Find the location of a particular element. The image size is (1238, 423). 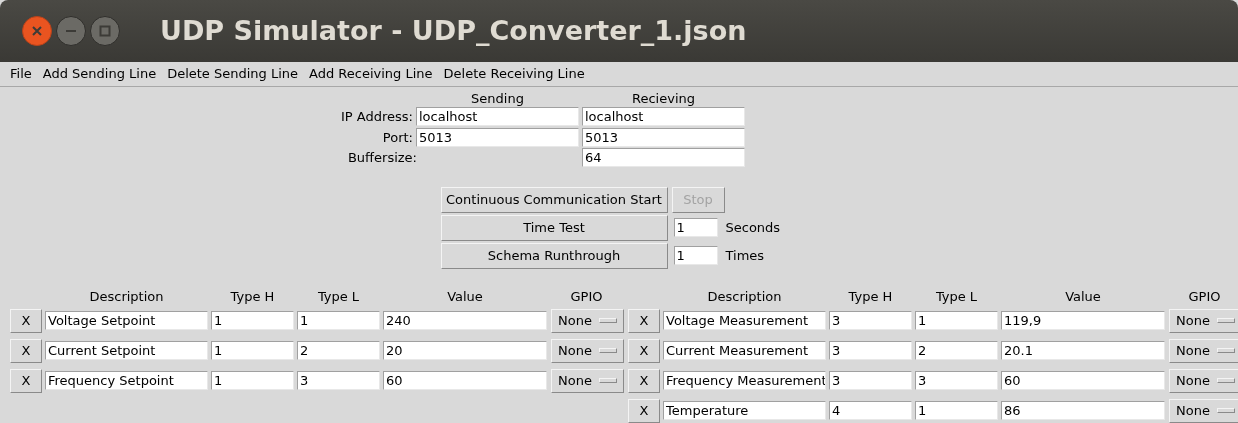

schema-runthrough-button: Schema Runthrough is located at coordinates (554, 255).